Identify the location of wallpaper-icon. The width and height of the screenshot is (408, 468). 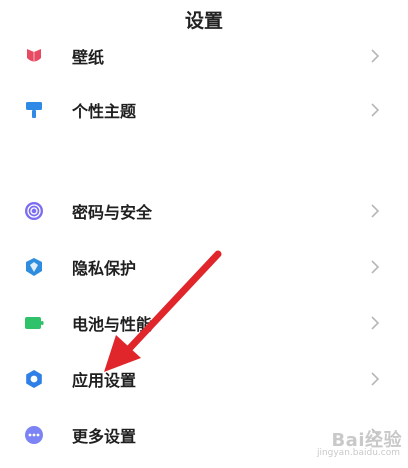
(34, 56).